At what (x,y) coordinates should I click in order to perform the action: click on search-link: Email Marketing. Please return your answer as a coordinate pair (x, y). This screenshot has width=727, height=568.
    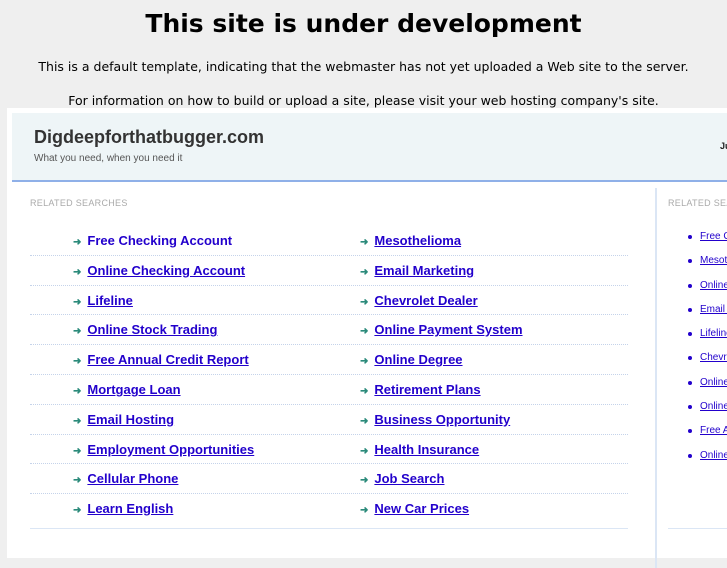
    Looking at the image, I should click on (424, 270).